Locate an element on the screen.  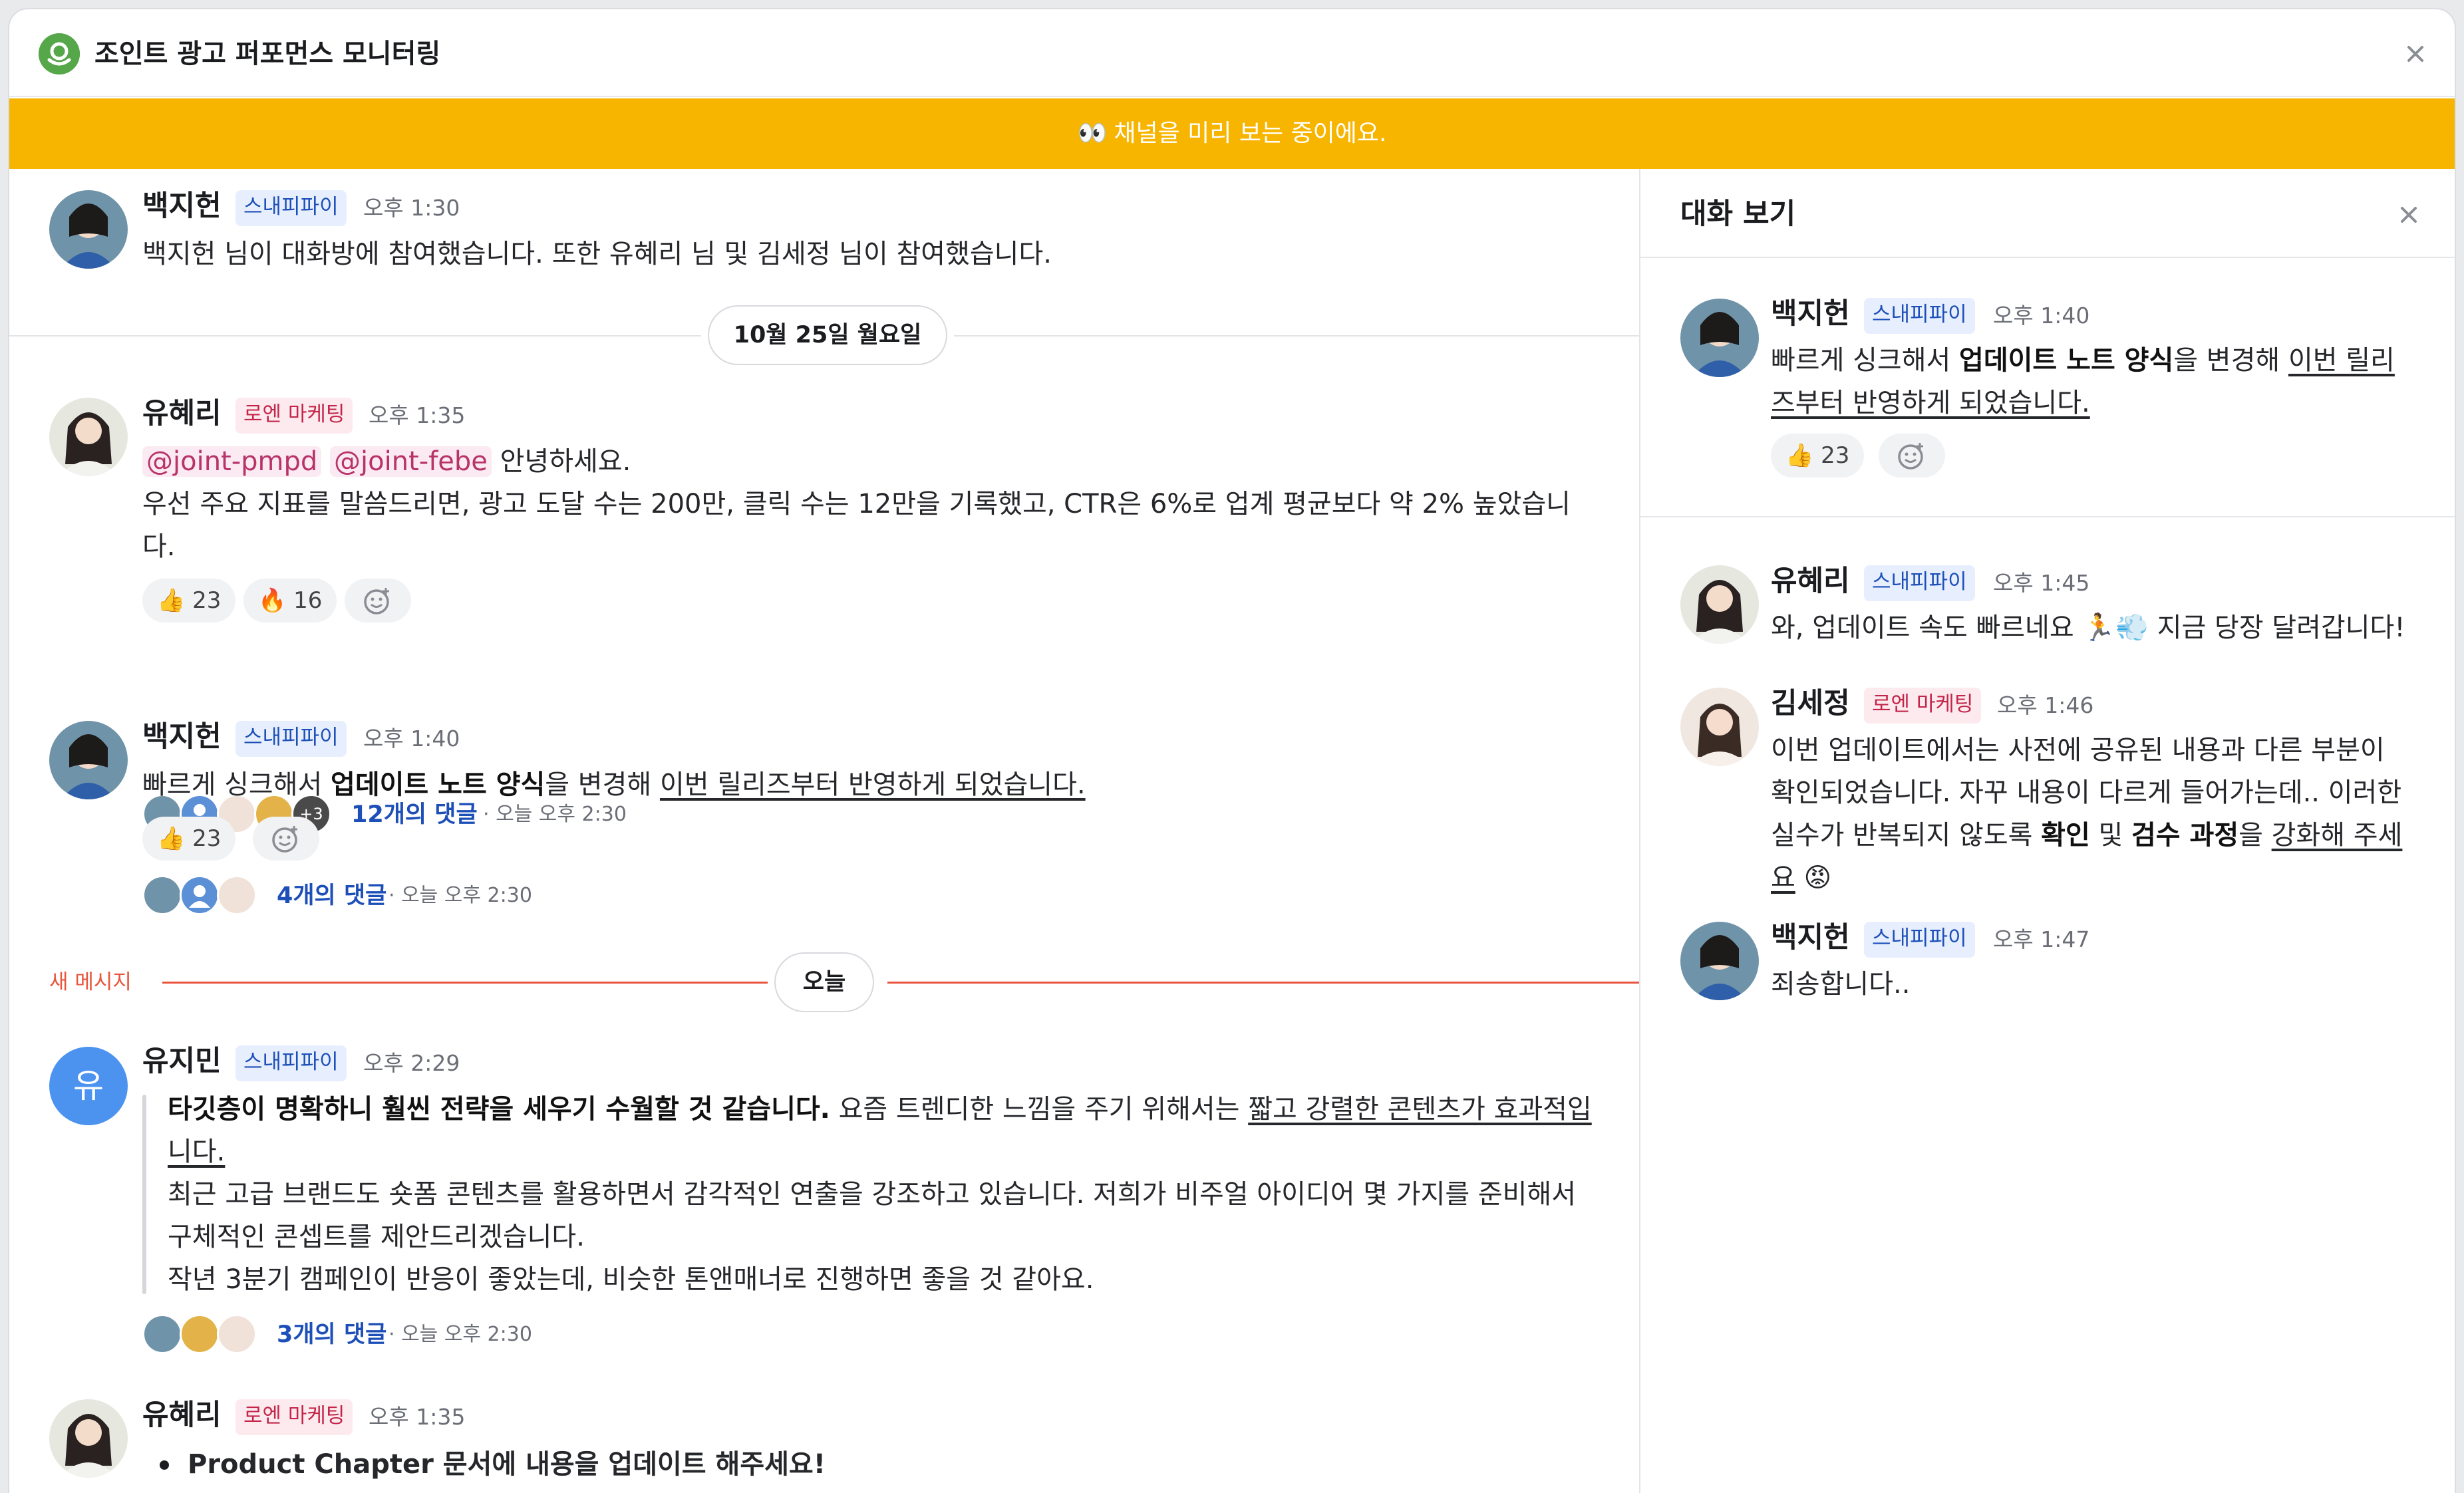
bullet-point is located at coordinates (164, 1465).